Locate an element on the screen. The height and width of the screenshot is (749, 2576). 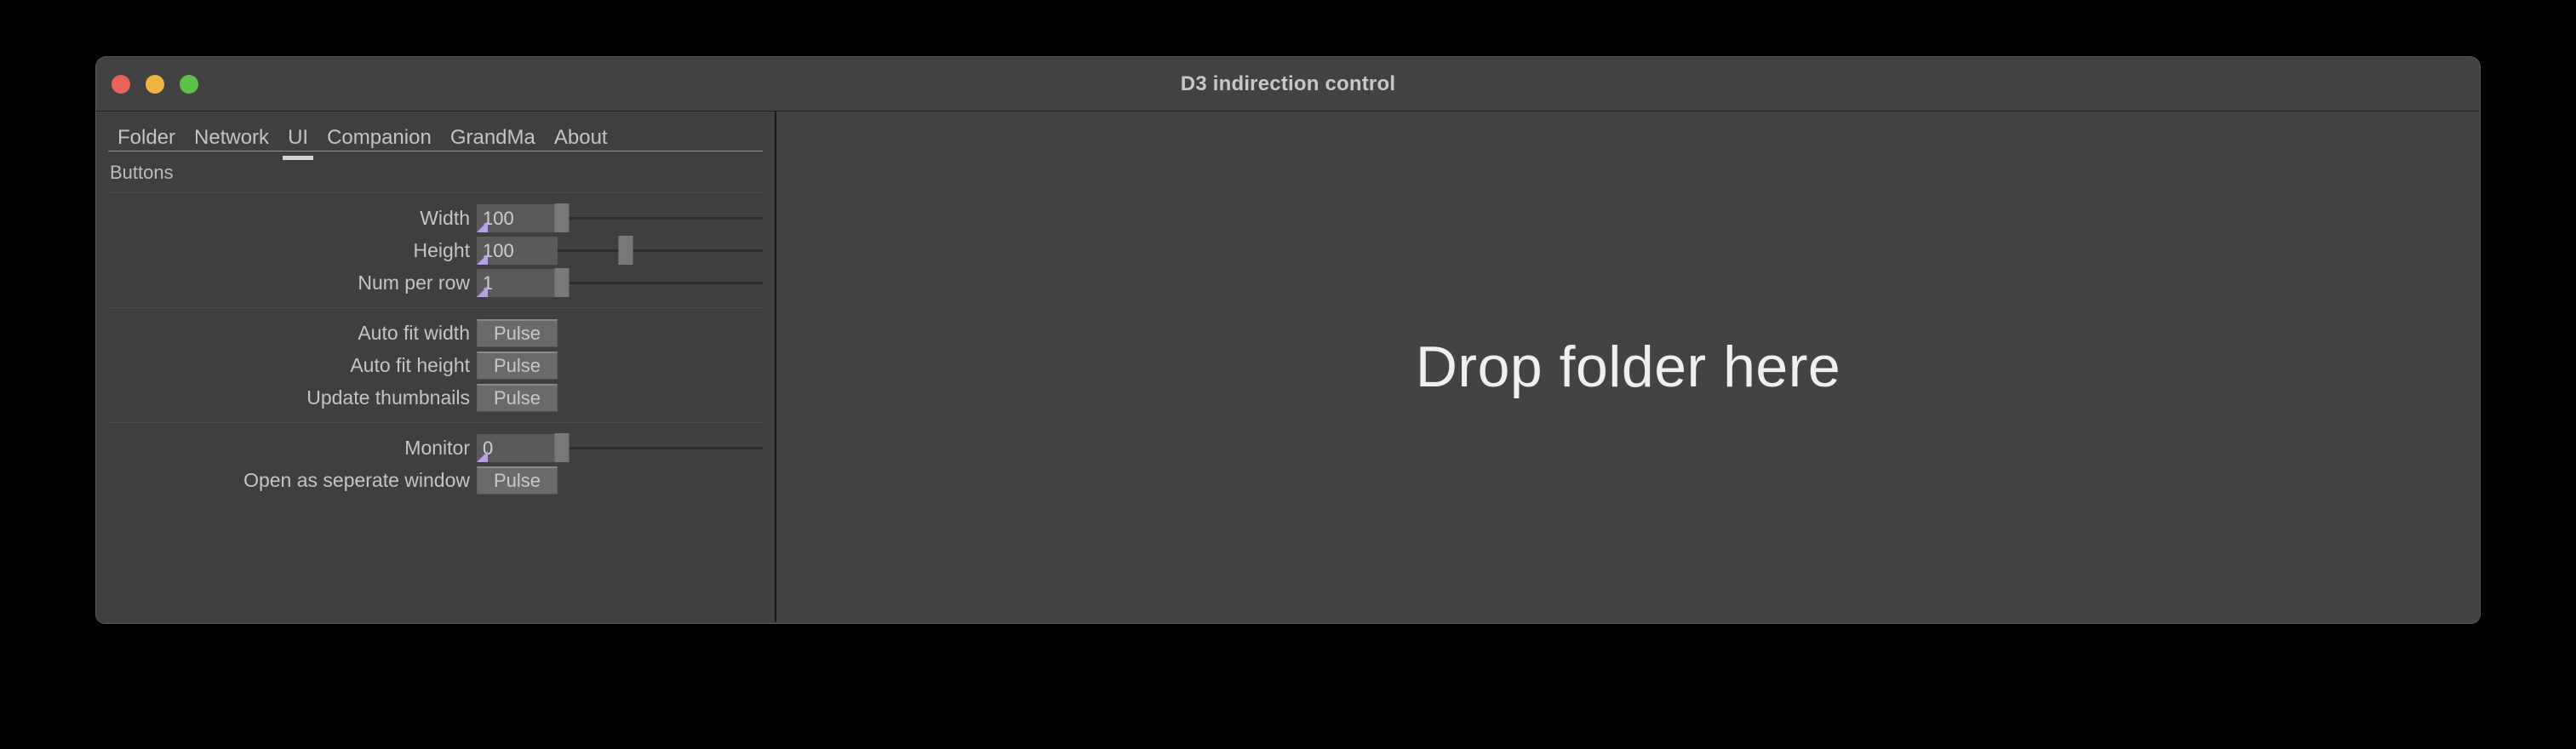
height-slider is located at coordinates (660, 250).